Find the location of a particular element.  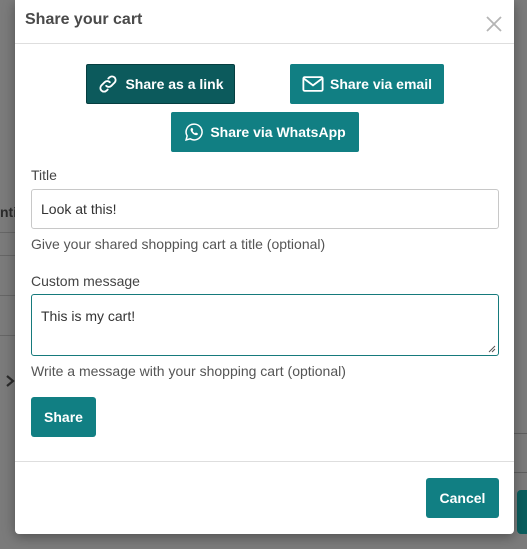

custom-message-label: Custom message is located at coordinates (85, 281).